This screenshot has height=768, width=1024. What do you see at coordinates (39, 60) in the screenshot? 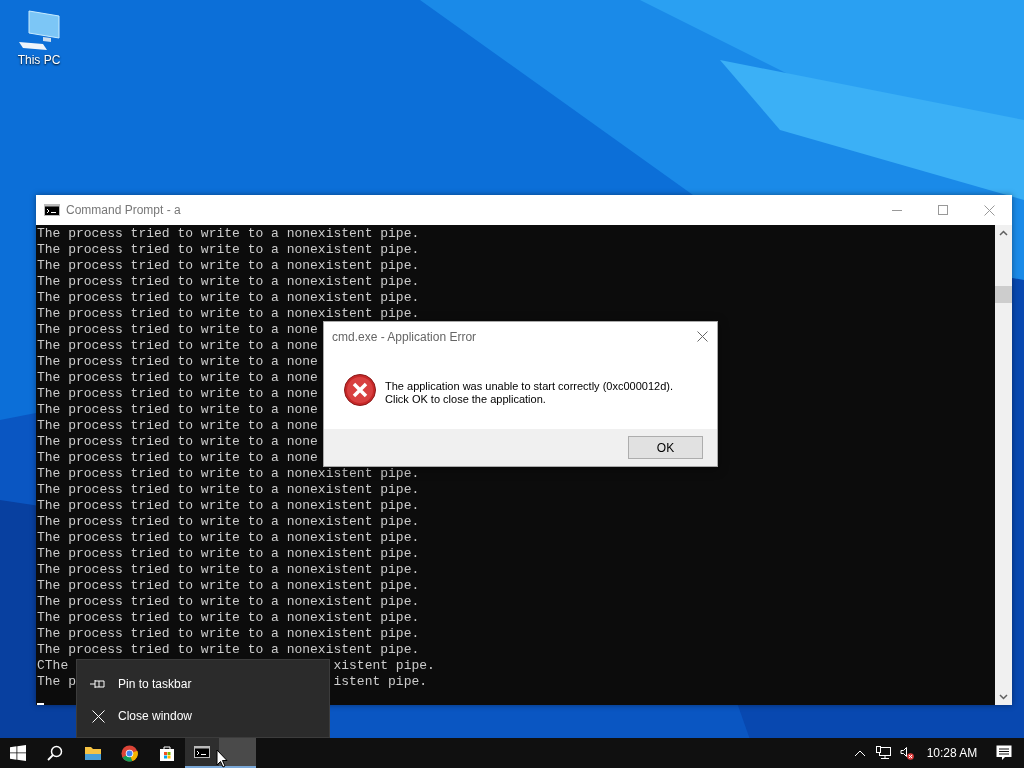
I see `desktop-icon-label: This PC` at bounding box center [39, 60].